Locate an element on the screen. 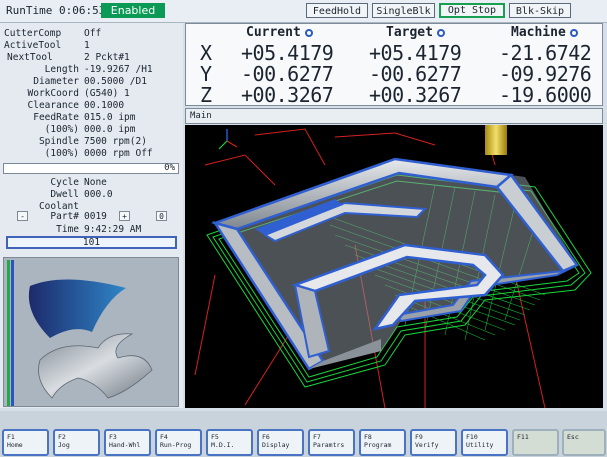 Image resolution: width=607 pixels, height=457 pixels. fkey-label: Home is located at coordinates (15, 445).